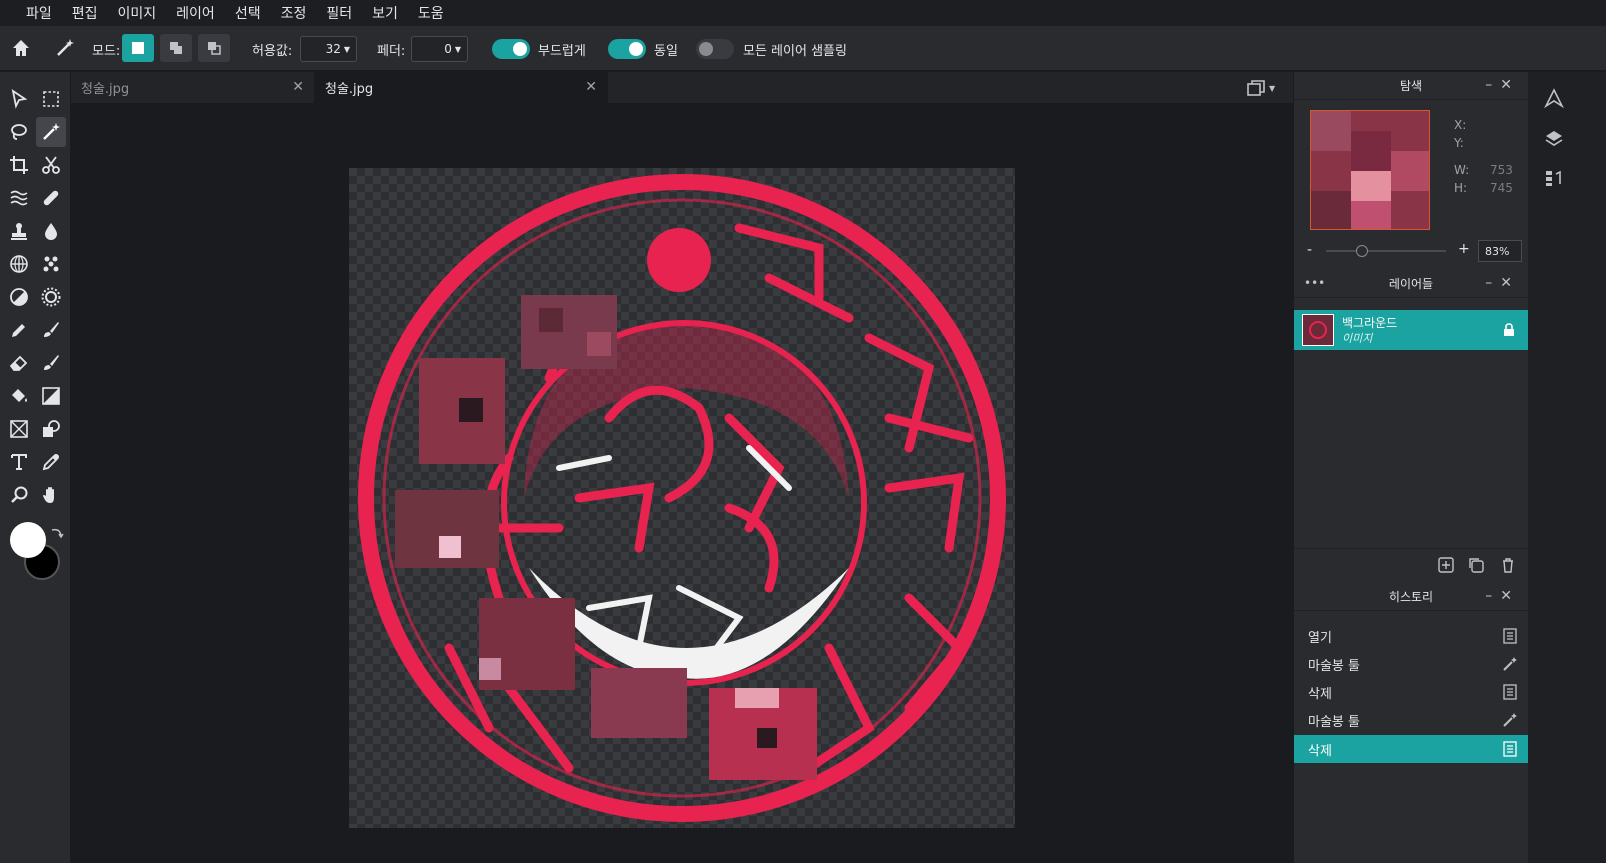 This screenshot has width=1606, height=863. What do you see at coordinates (19, 363) in the screenshot?
I see `eraser-tool` at bounding box center [19, 363].